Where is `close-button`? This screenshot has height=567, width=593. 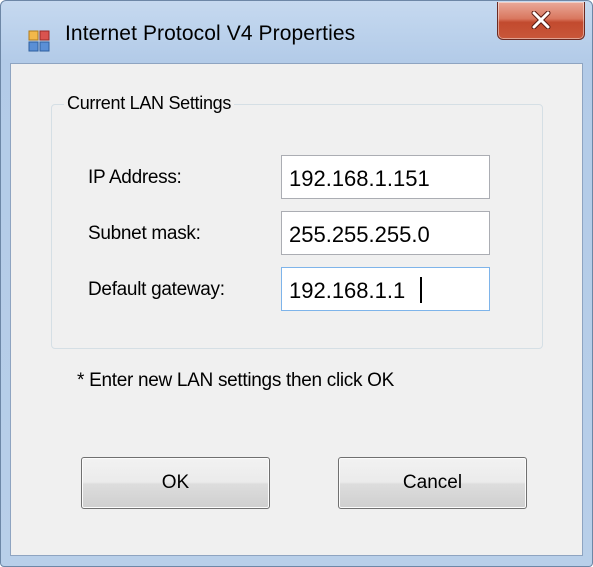 close-button is located at coordinates (541, 21).